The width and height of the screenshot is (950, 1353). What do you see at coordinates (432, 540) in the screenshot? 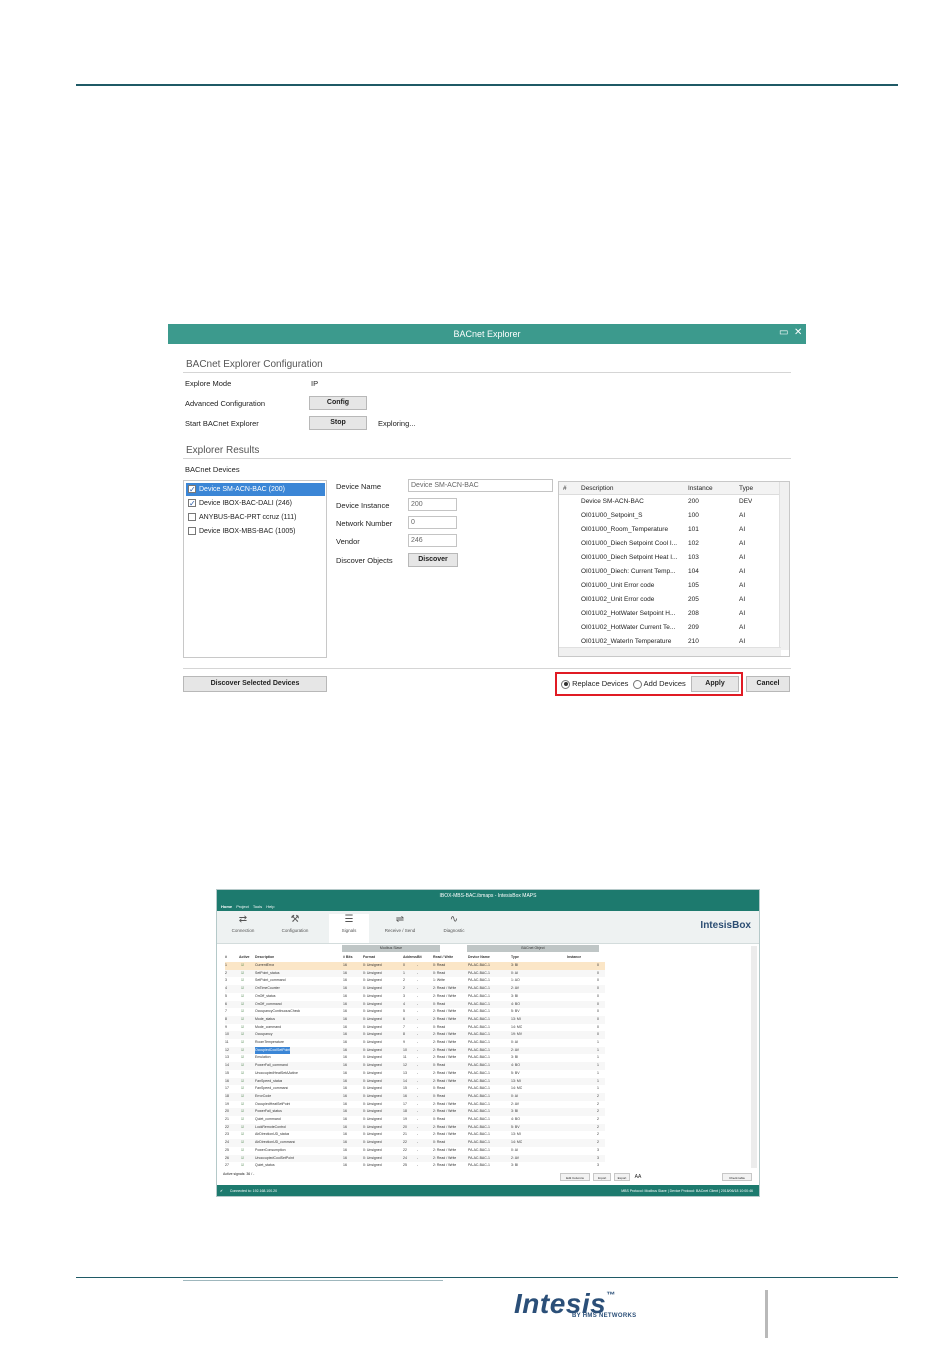
I see `vendor-field: 246` at bounding box center [432, 540].